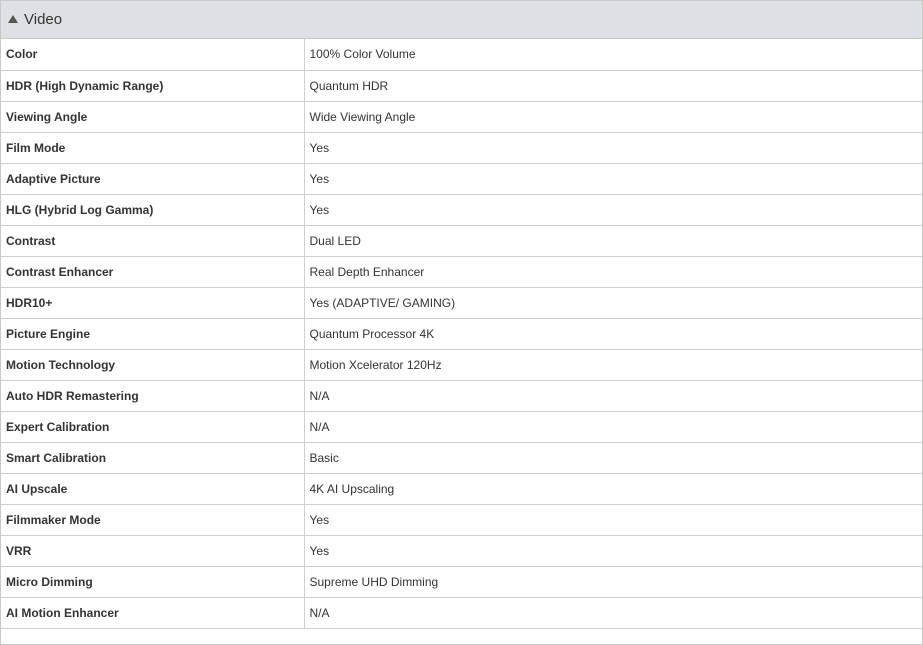  What do you see at coordinates (153, 55) in the screenshot?
I see `spec-label: Color` at bounding box center [153, 55].